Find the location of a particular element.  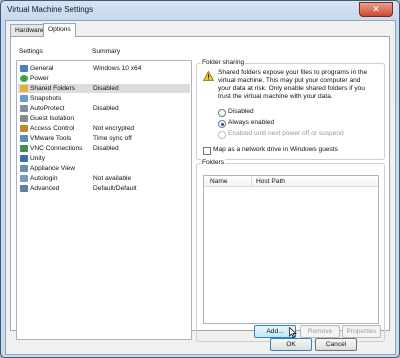

host-path-column-header: Host Path is located at coordinates (270, 181).